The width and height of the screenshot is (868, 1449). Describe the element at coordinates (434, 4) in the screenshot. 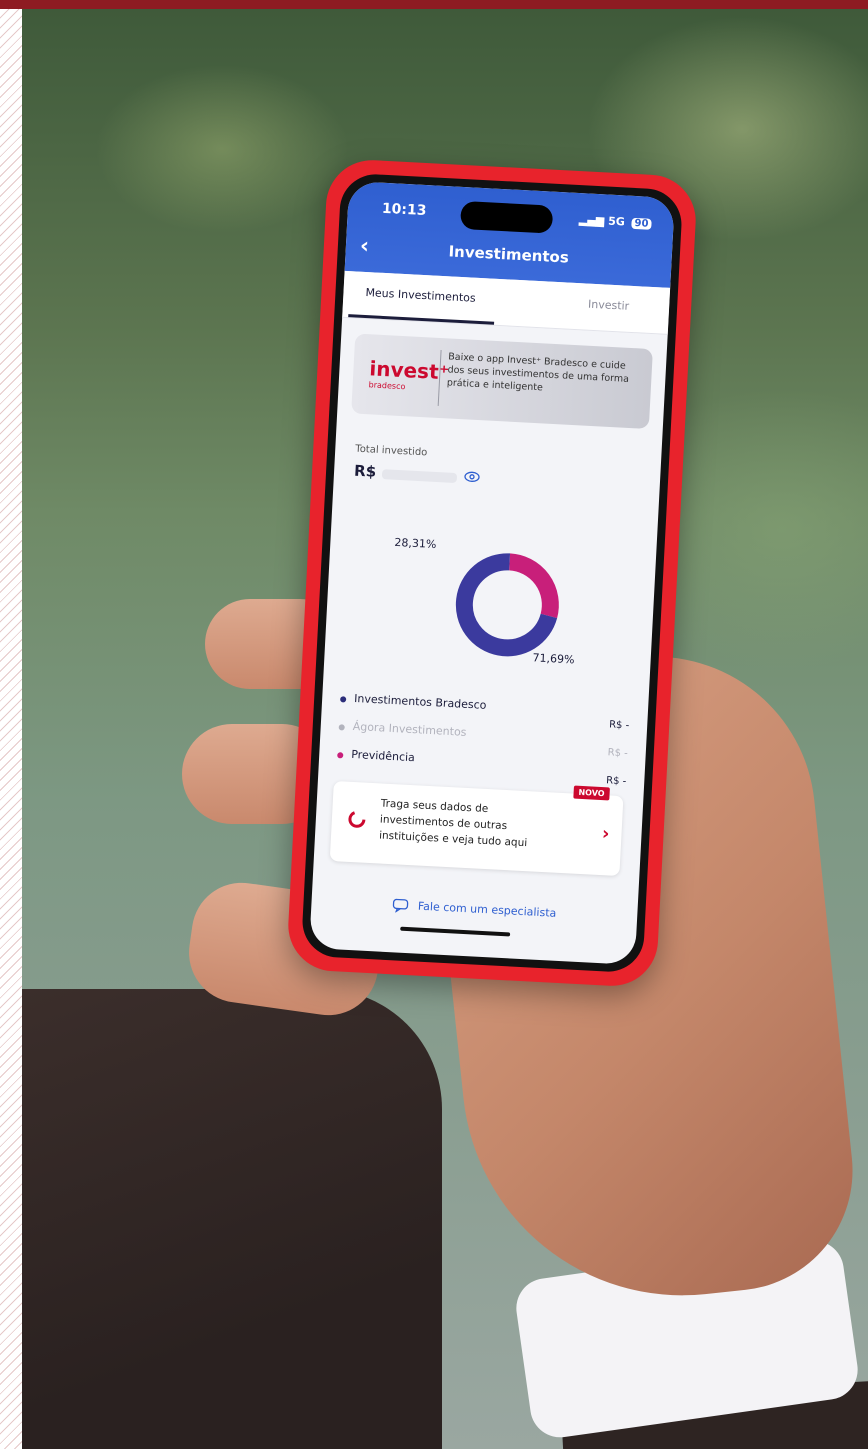

I see `top-accent-bar` at that location.